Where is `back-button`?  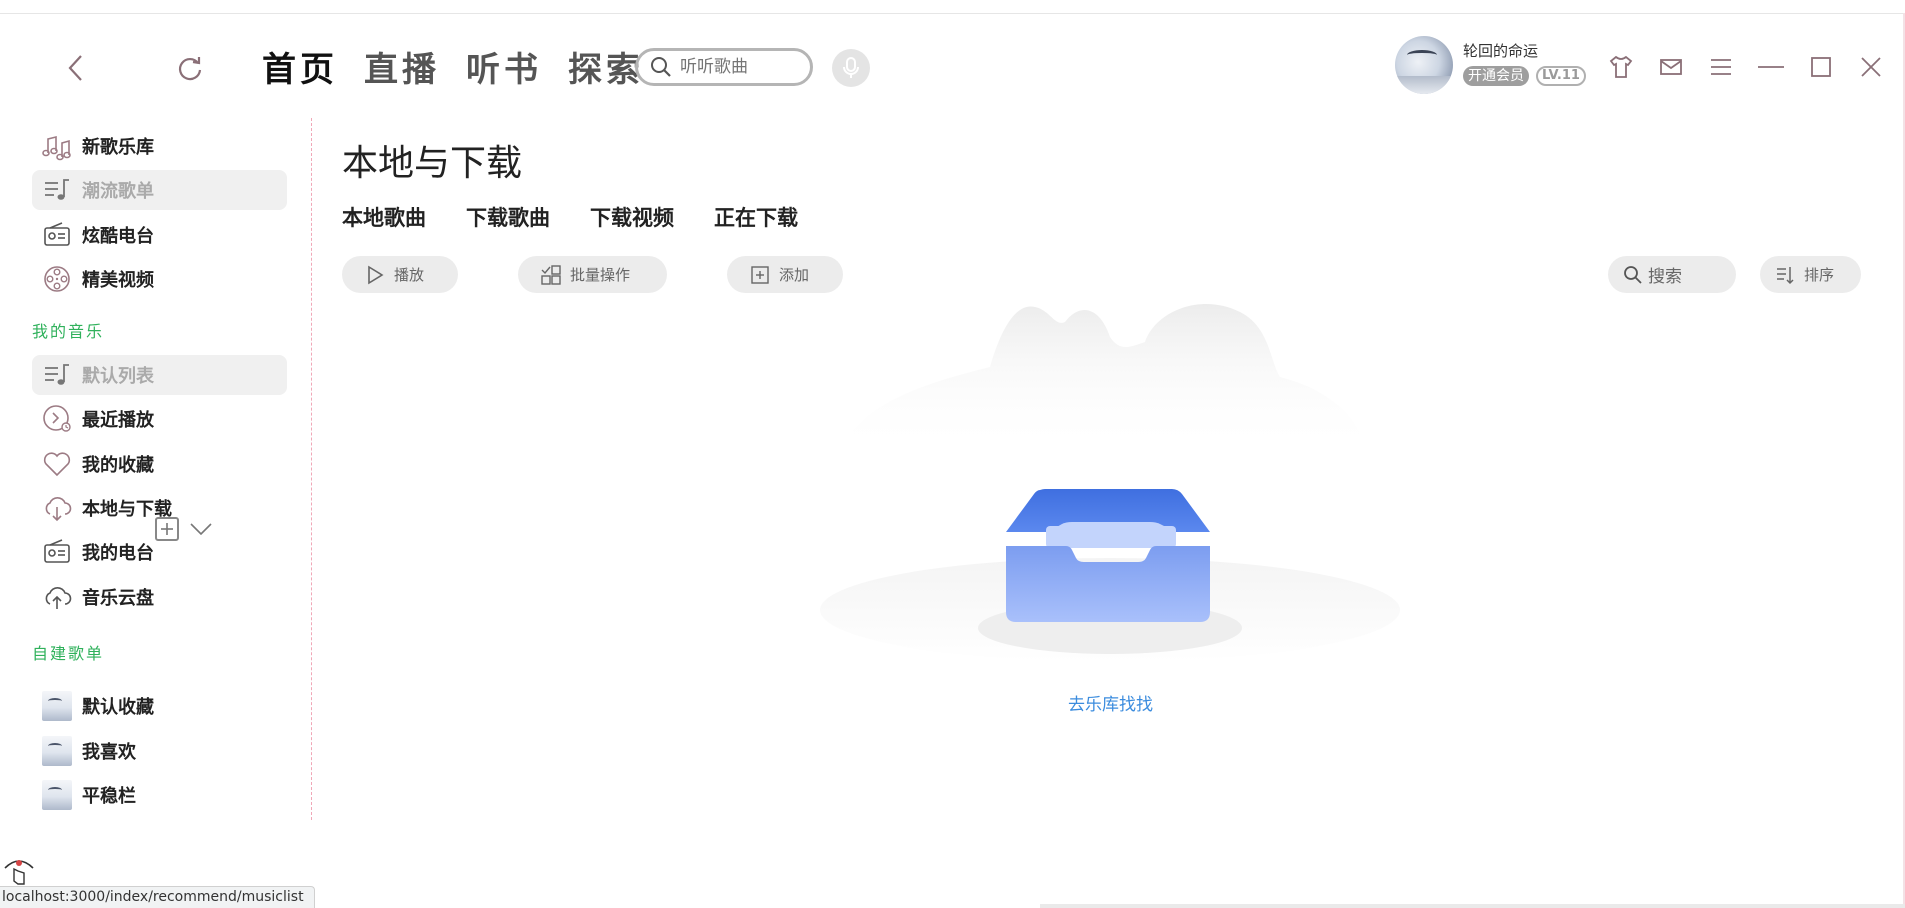 back-button is located at coordinates (76, 68).